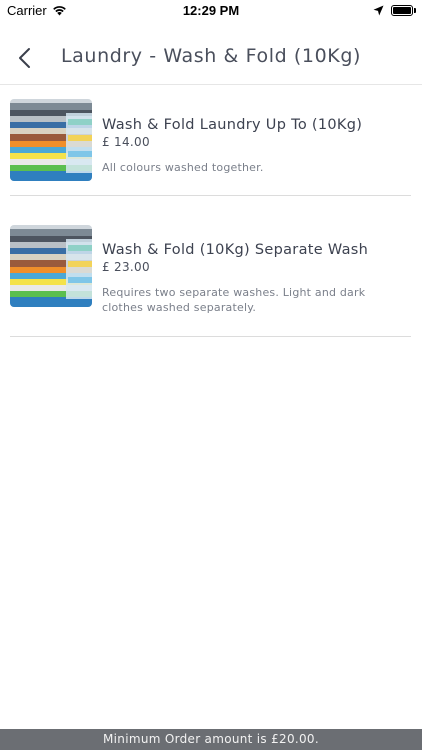 The width and height of the screenshot is (422, 750). I want to click on status-time: 12:29 PM, so click(211, 10).